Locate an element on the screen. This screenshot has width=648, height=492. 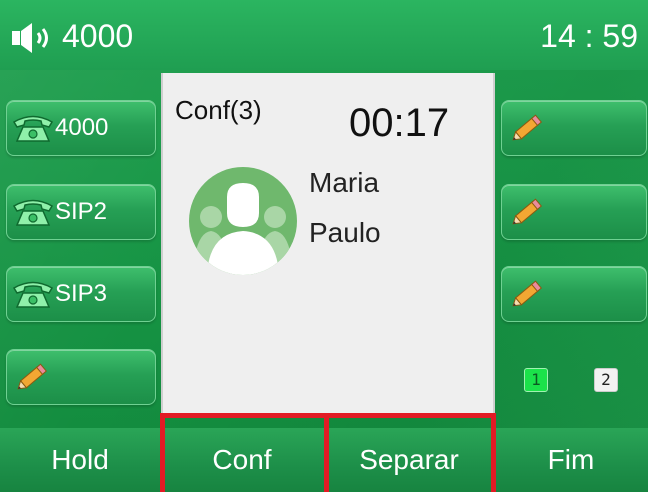
page-2-indicator: 2 is located at coordinates (606, 380).